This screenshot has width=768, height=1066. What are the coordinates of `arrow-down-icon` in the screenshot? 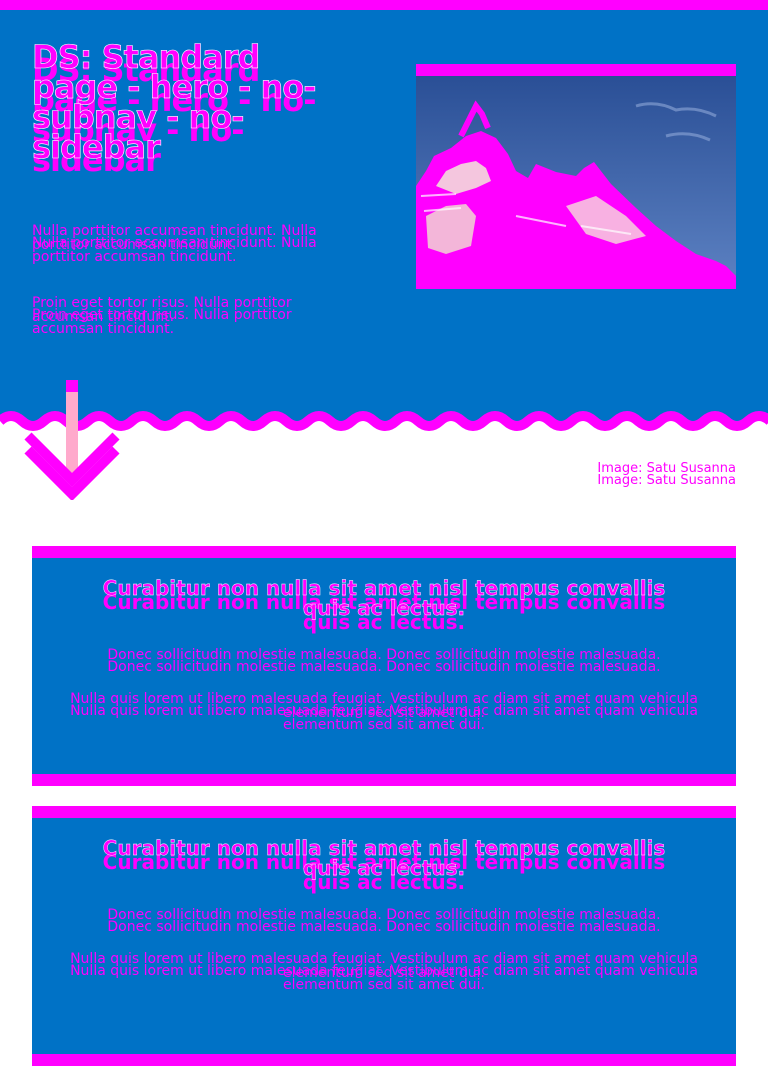 It's located at (72, 440).